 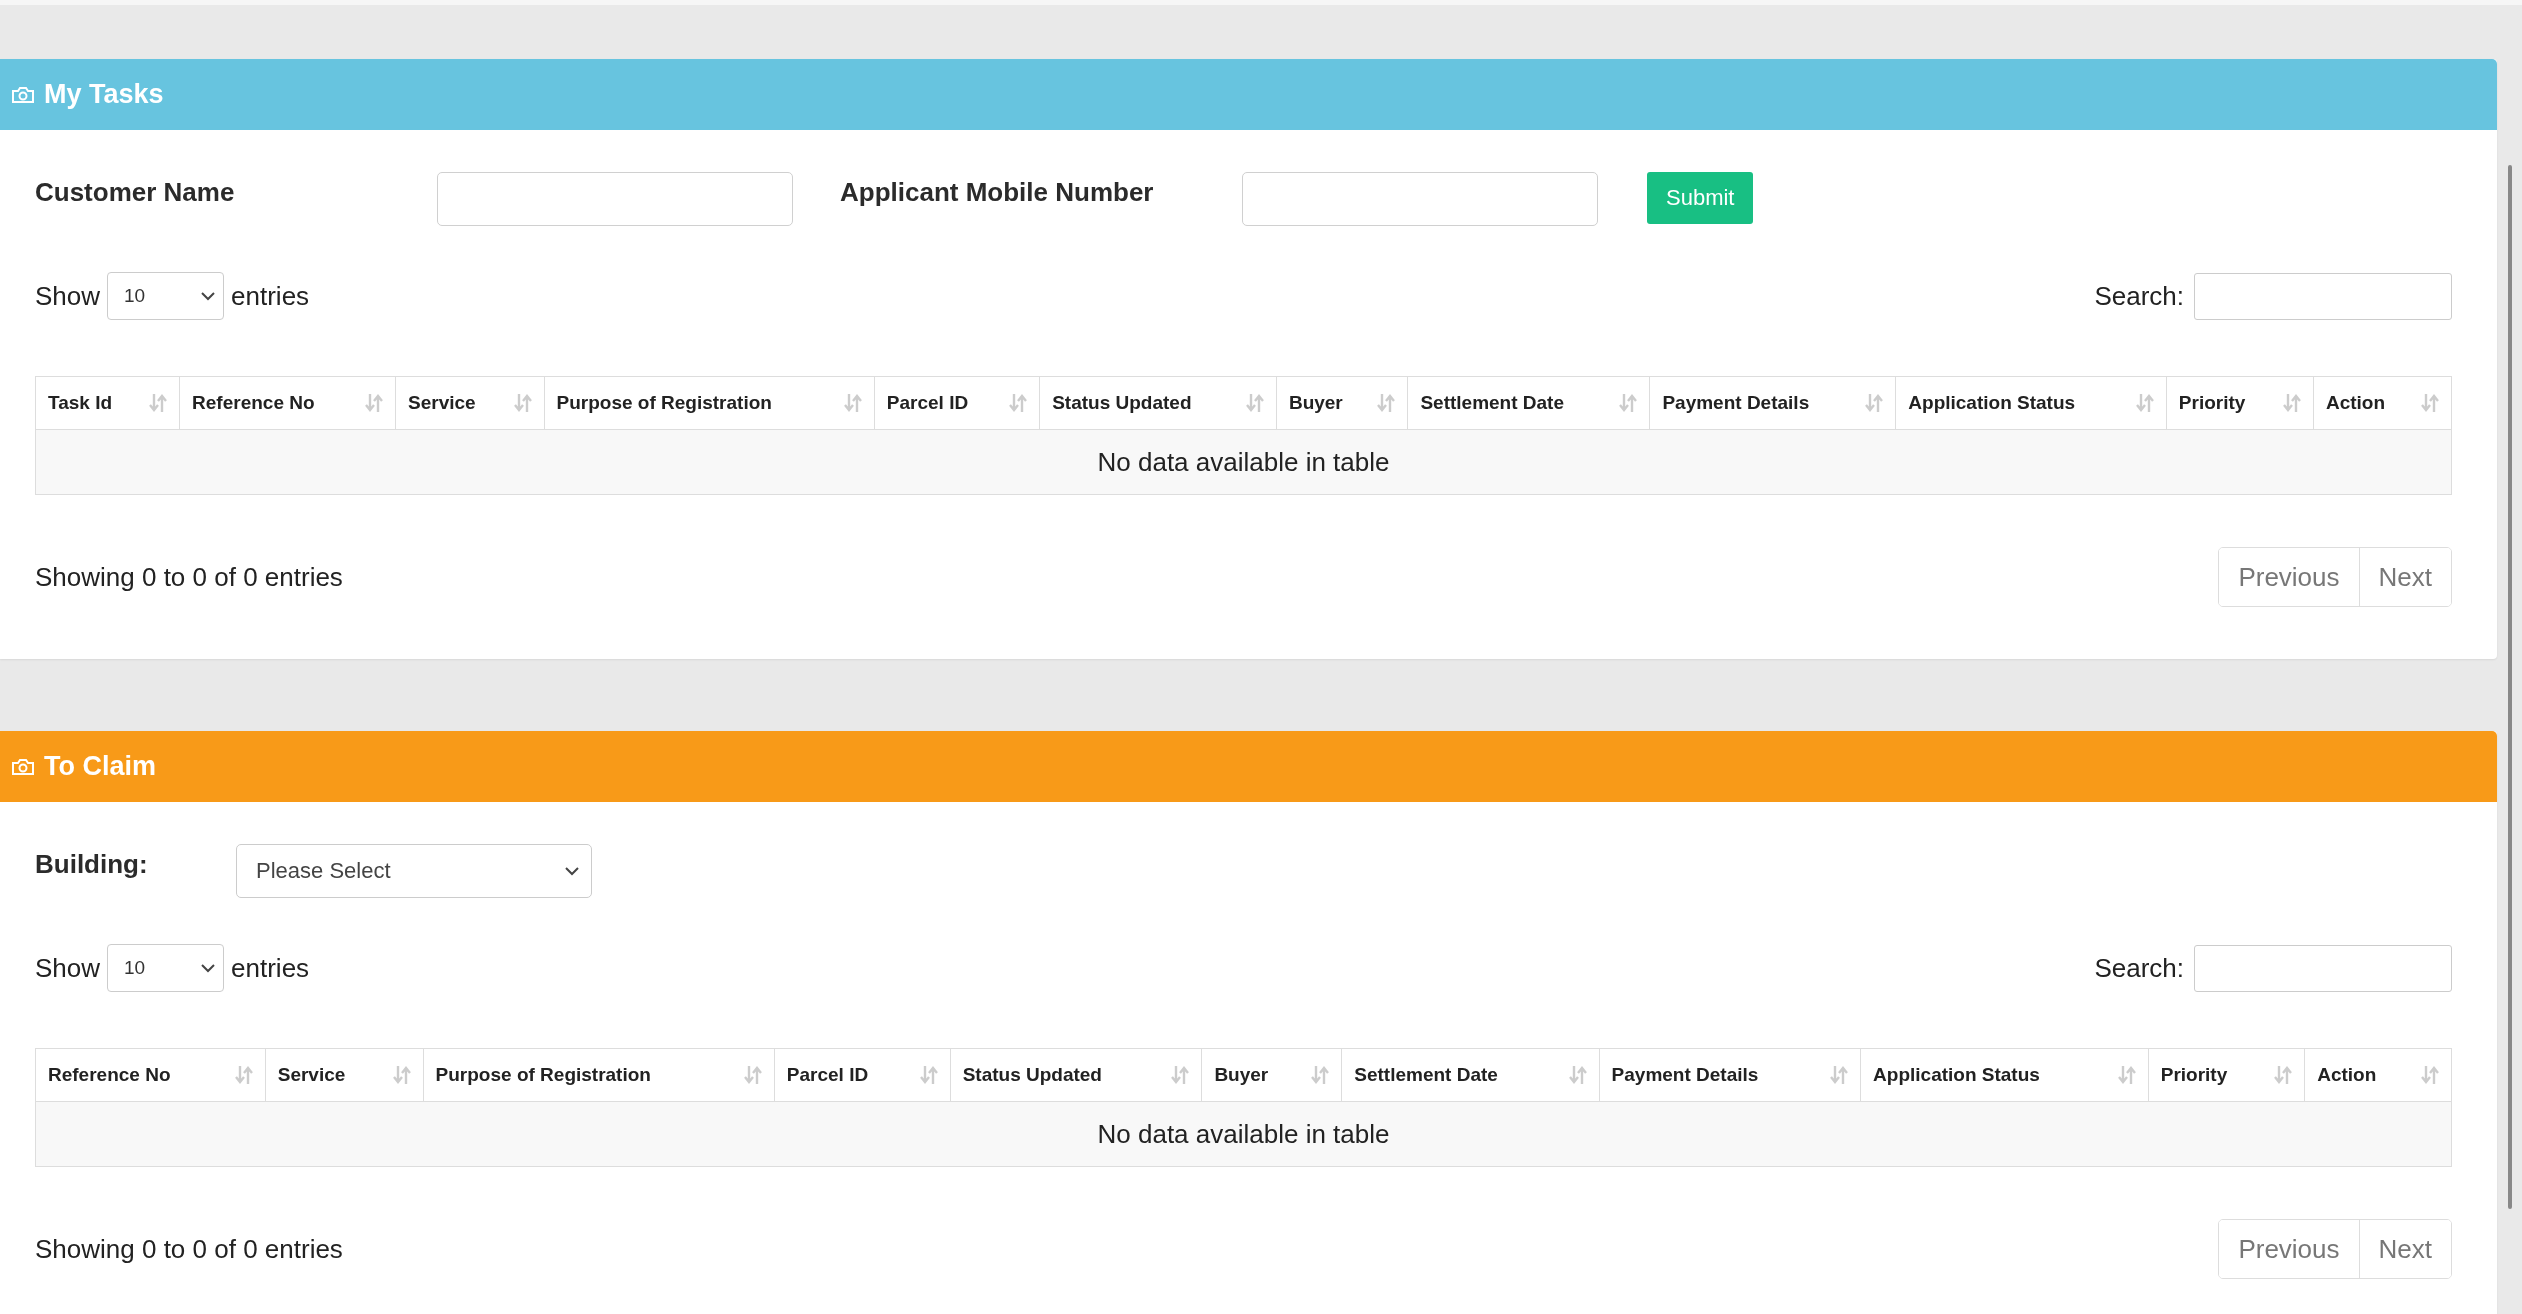 What do you see at coordinates (80, 403) in the screenshot?
I see `column-title: Task Id` at bounding box center [80, 403].